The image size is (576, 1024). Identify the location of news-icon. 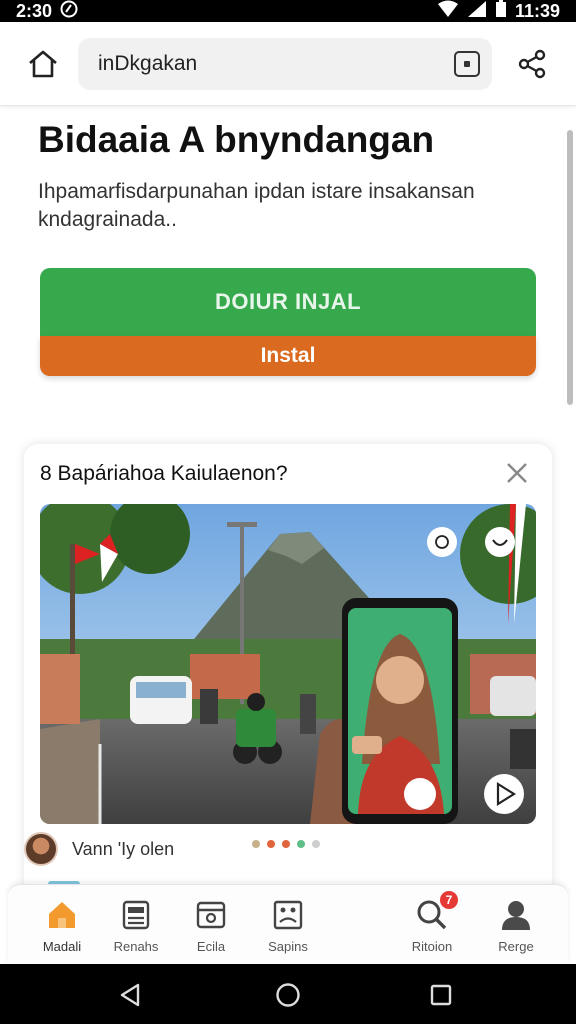
(136, 915).